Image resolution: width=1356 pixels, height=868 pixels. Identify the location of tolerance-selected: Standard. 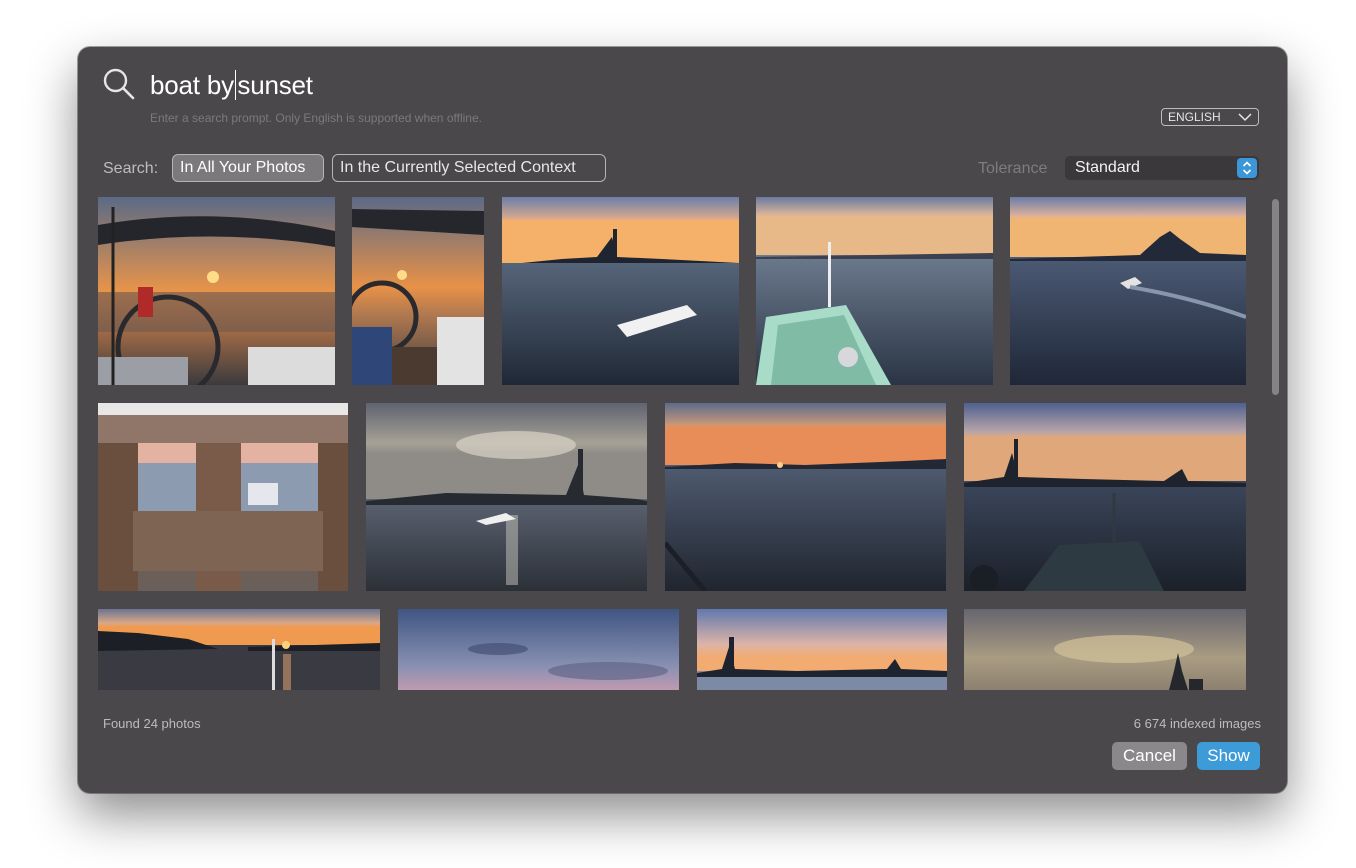
(1107, 167).